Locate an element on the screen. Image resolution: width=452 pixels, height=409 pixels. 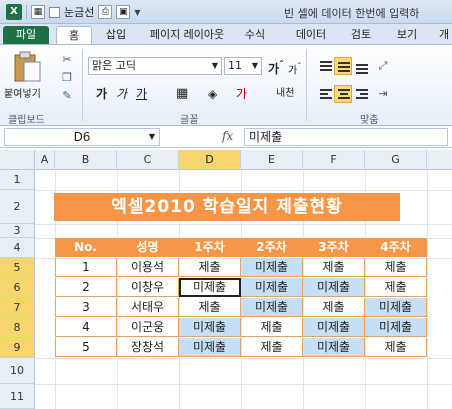
column-header-d: D is located at coordinates (210, 160).